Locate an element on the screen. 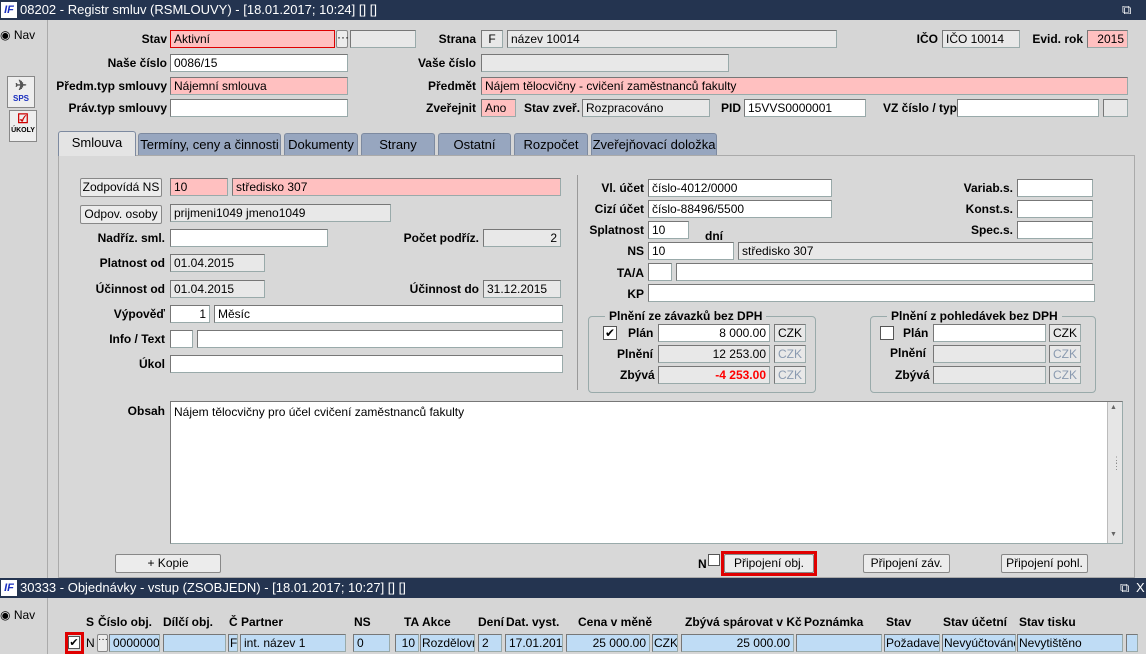 The height and width of the screenshot is (654, 1146). ico-field: IČO 10014 is located at coordinates (981, 39).